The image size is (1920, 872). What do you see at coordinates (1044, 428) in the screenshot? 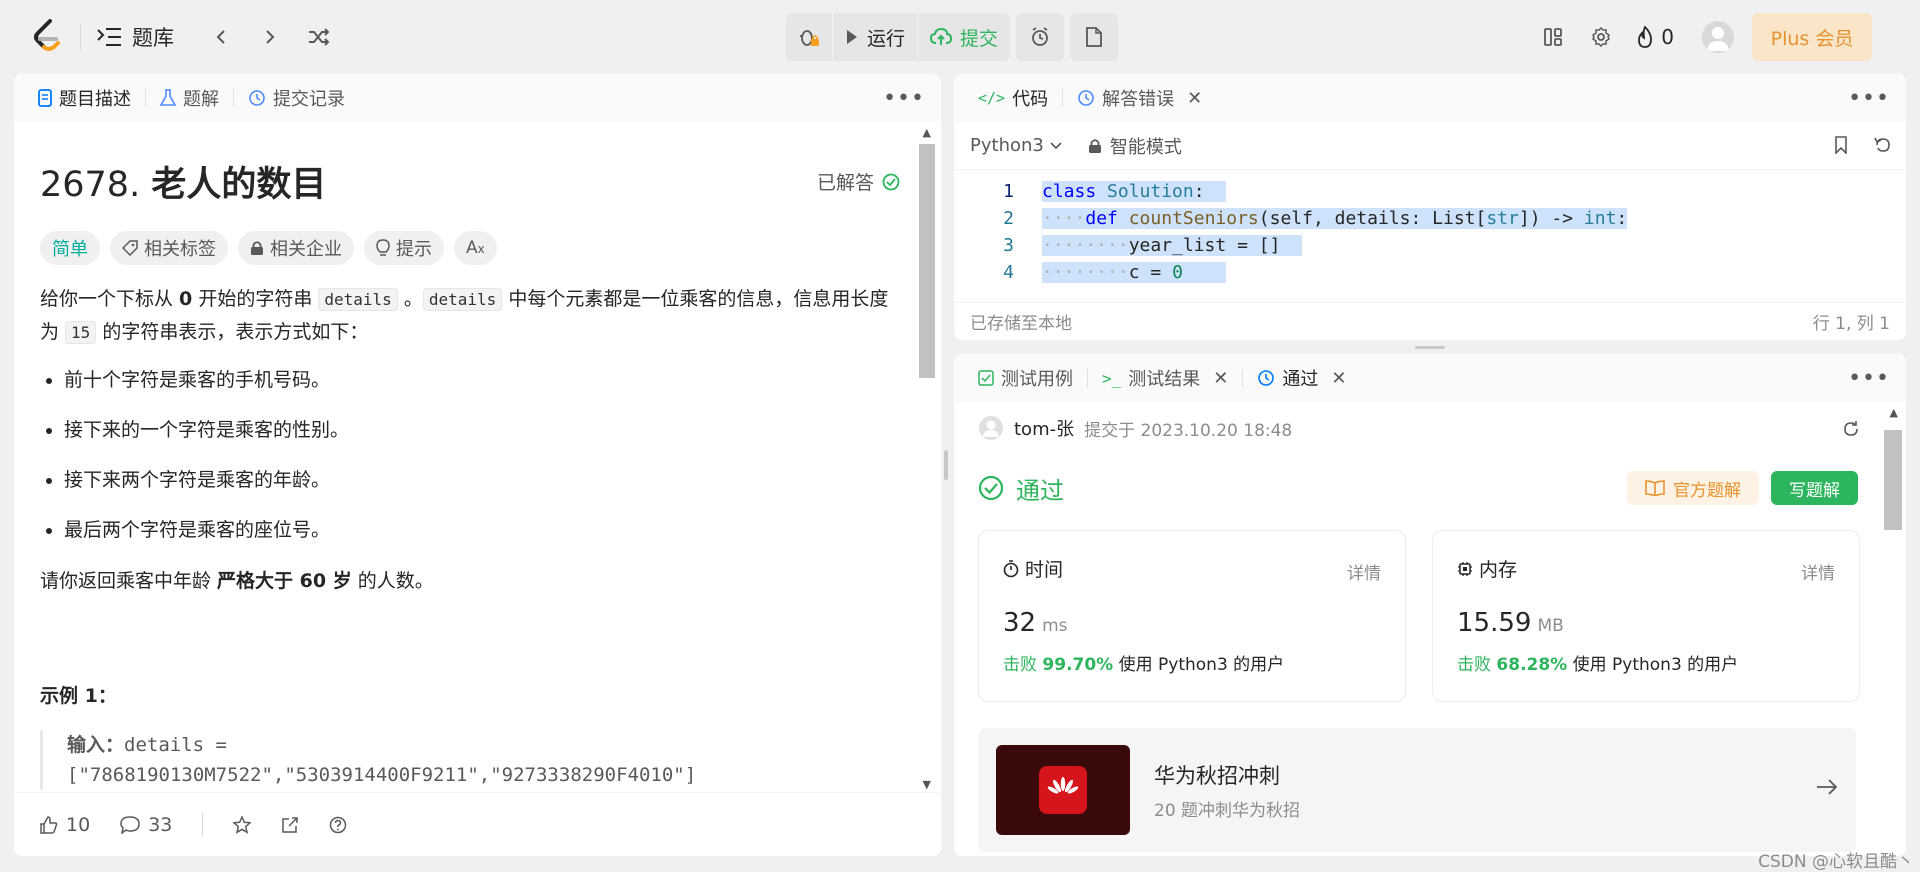
I see `submitter-name: tom-张` at bounding box center [1044, 428].